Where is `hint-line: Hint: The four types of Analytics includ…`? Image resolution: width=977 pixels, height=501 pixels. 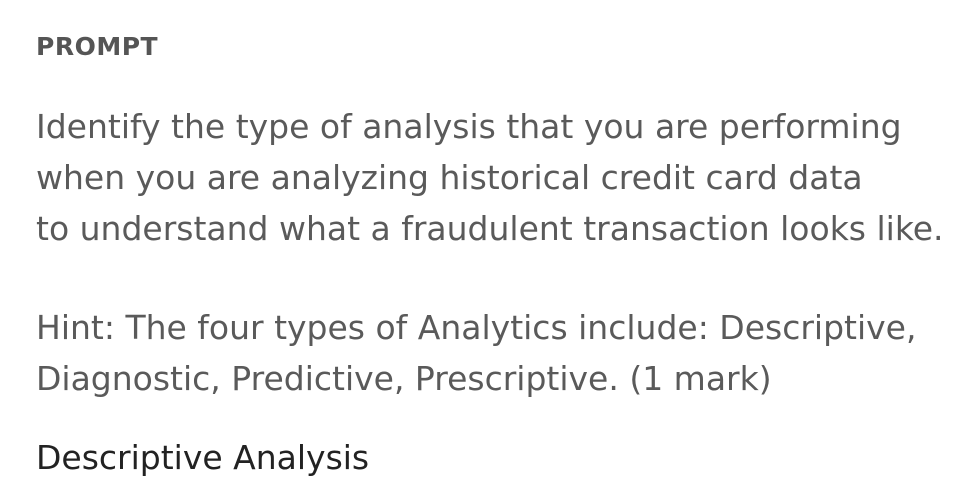
hint-line: Hint: The four types of Analytics includ… is located at coordinates (476, 327).